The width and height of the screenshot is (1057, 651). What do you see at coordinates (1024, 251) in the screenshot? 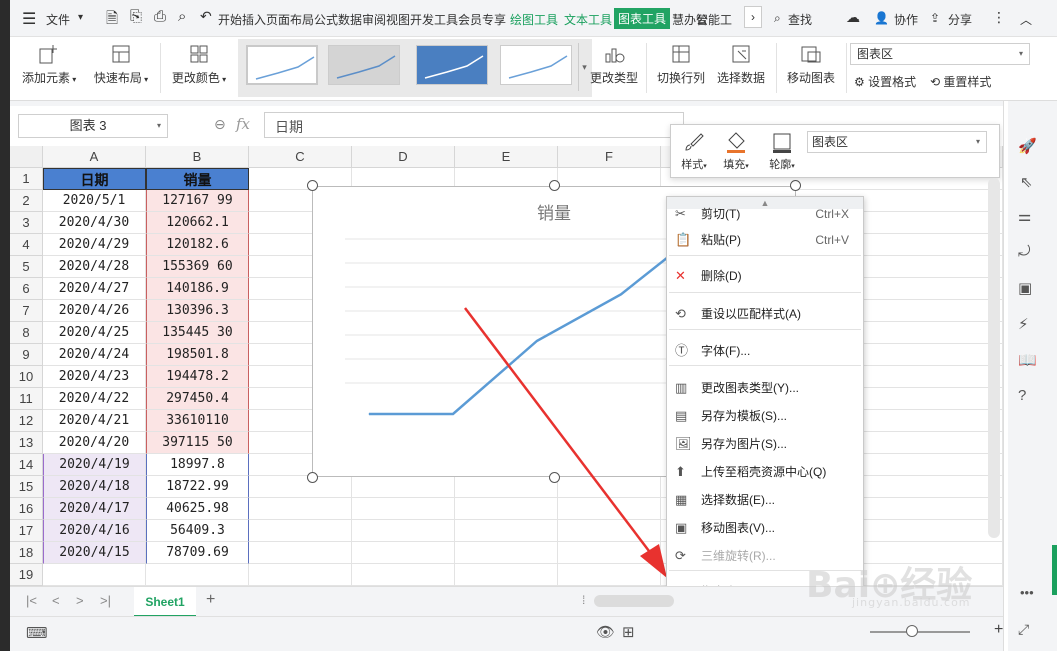
I see `rotate-icon: ⤾` at bounding box center [1024, 251].